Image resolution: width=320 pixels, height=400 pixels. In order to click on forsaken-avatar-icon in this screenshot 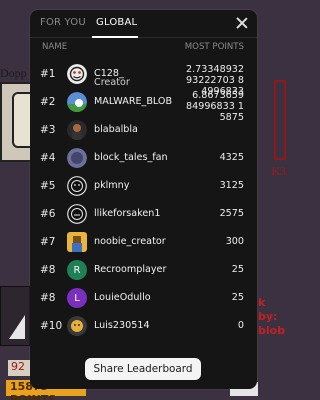, I will do `click(77, 214)`.